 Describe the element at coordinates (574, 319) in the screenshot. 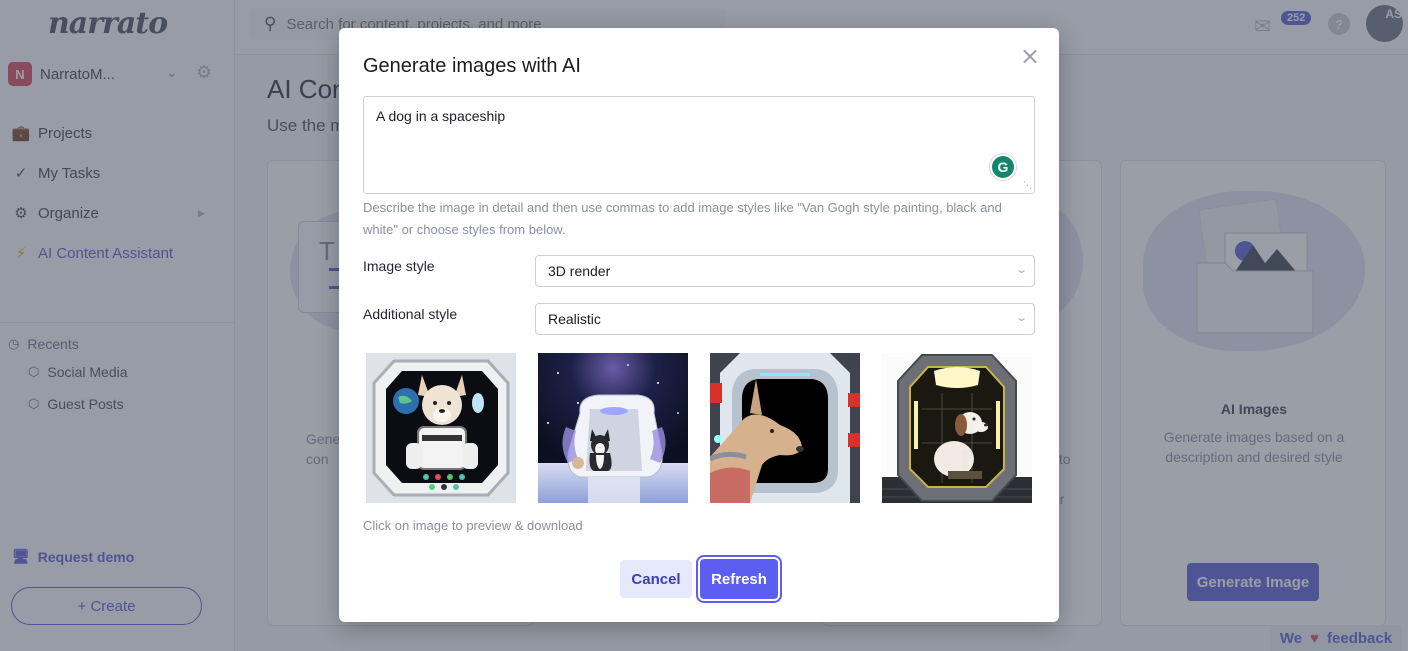

I see `additional-style-value: Realistic` at that location.